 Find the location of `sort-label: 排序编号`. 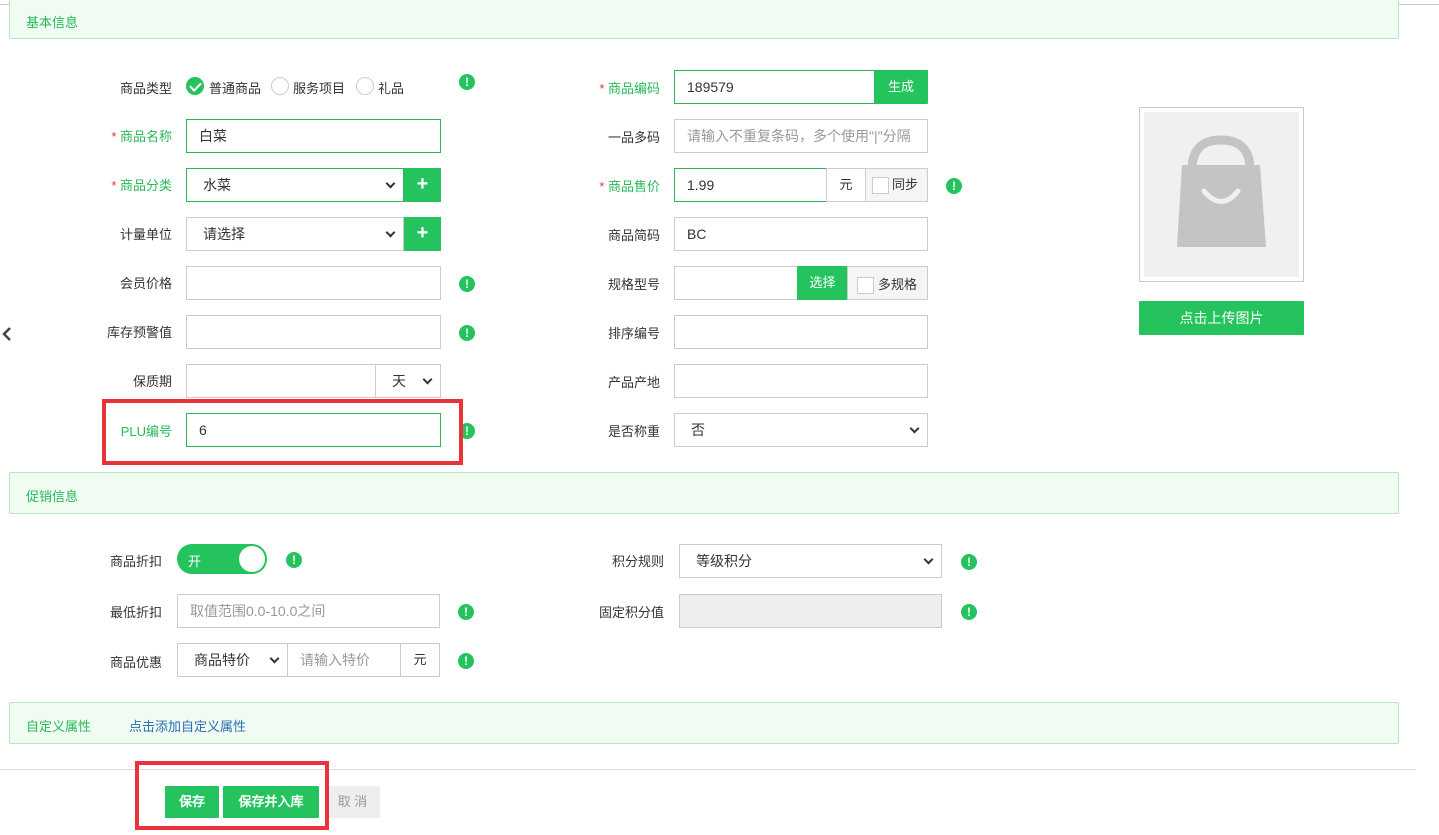

sort-label: 排序编号 is located at coordinates (633, 333).